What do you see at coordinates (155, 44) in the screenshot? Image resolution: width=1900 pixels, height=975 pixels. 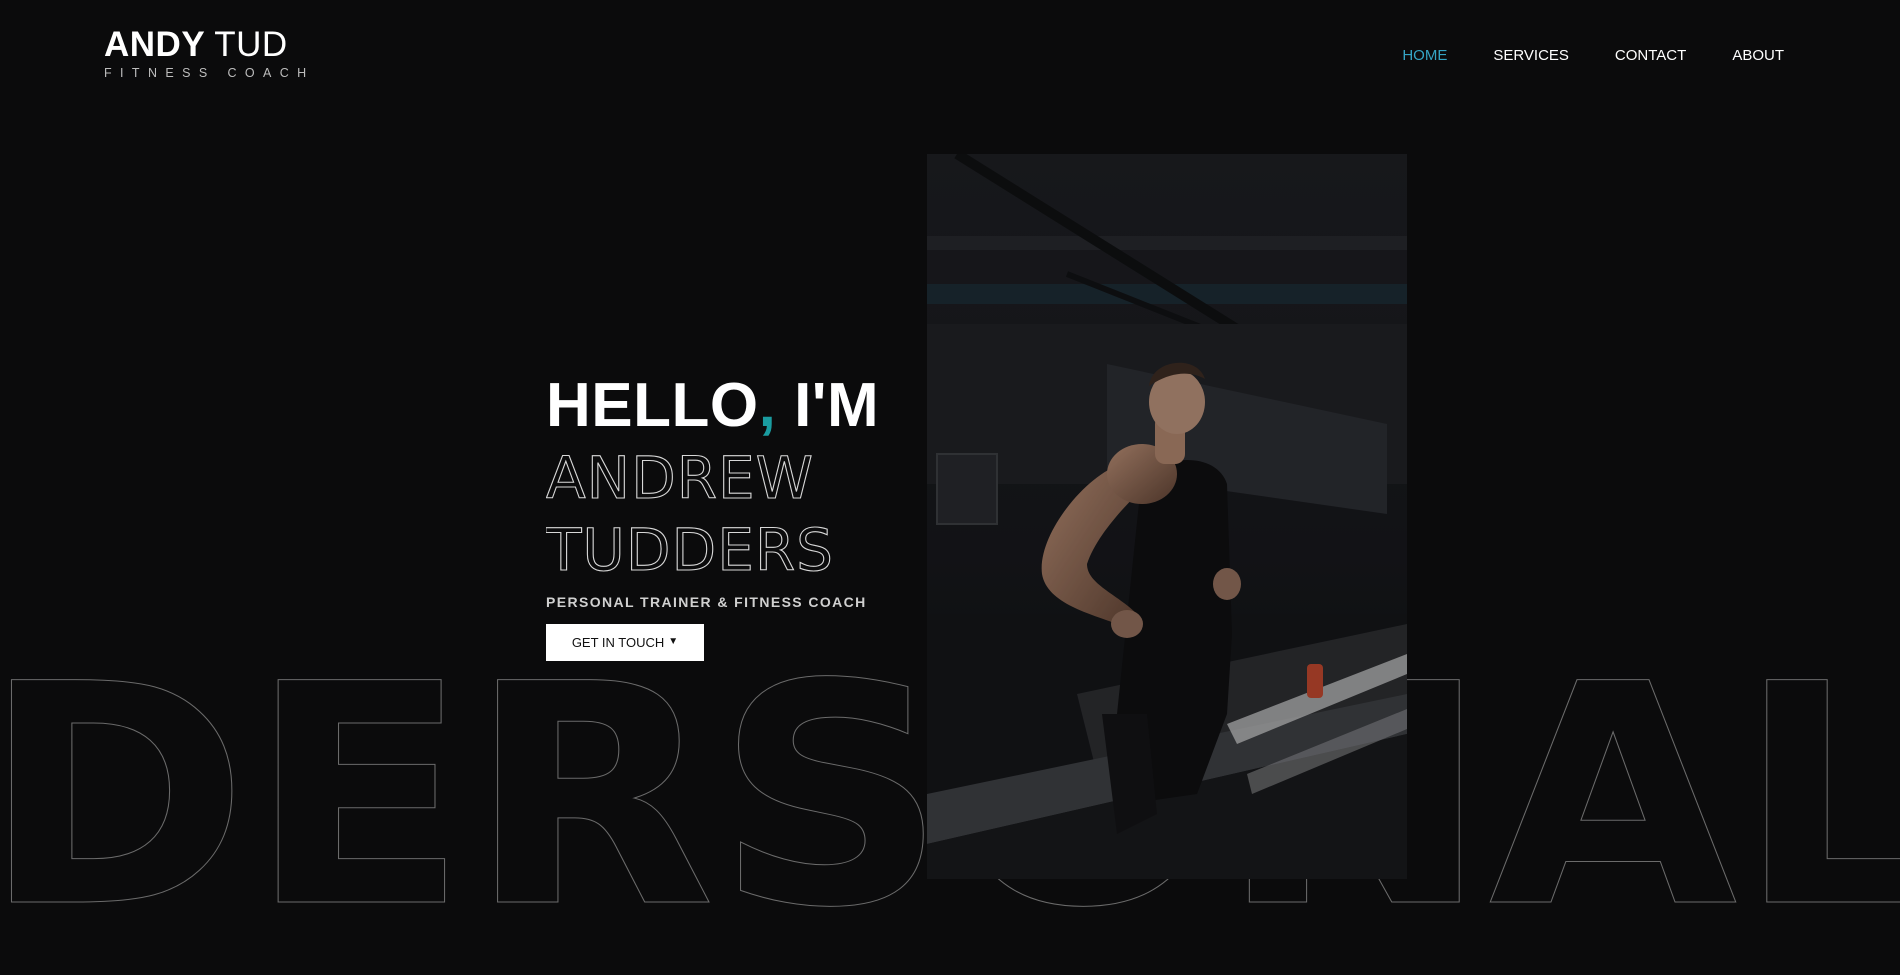 I see `logo-title-bold: ANDY` at bounding box center [155, 44].